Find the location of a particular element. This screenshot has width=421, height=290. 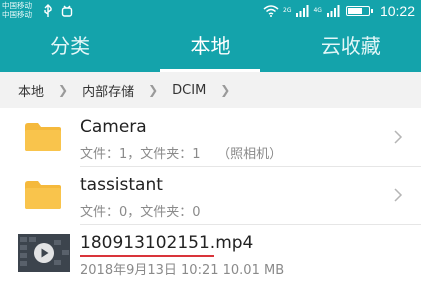

signal-icon is located at coordinates (302, 11).